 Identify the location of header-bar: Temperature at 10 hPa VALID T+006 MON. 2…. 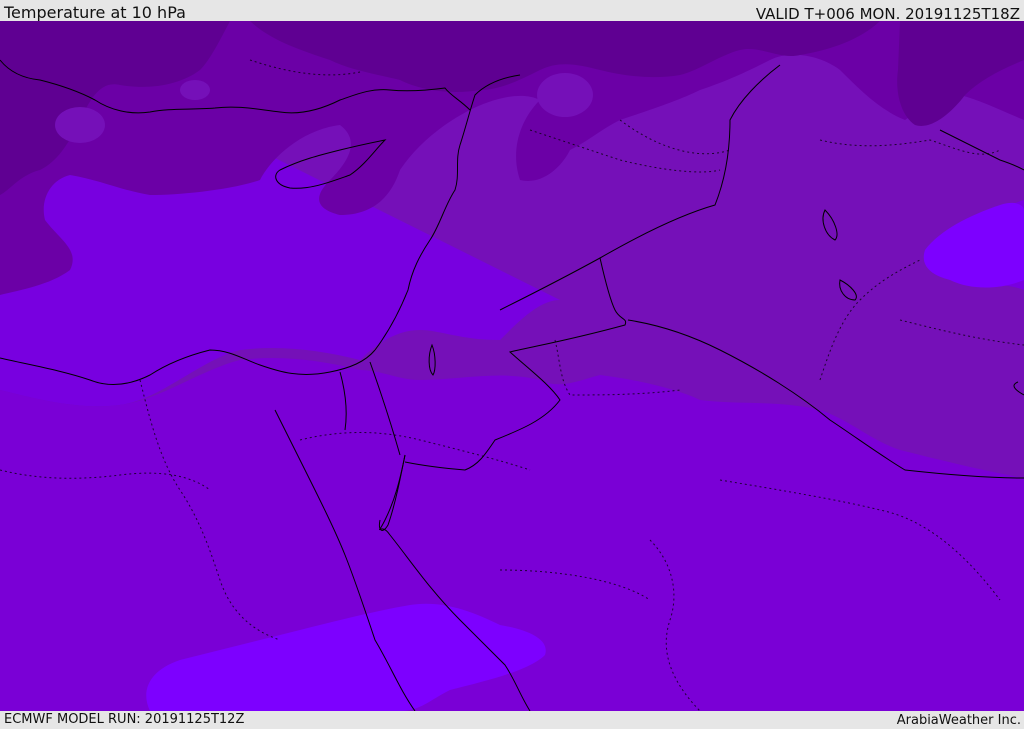
(512, 11).